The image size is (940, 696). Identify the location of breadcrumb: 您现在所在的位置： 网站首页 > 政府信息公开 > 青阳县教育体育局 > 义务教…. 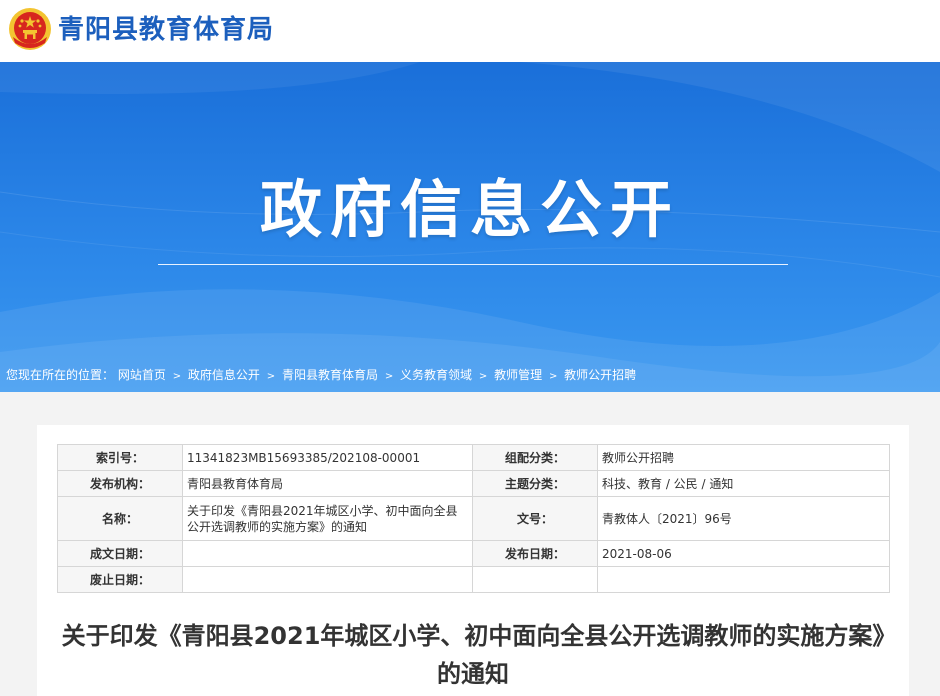
(321, 376).